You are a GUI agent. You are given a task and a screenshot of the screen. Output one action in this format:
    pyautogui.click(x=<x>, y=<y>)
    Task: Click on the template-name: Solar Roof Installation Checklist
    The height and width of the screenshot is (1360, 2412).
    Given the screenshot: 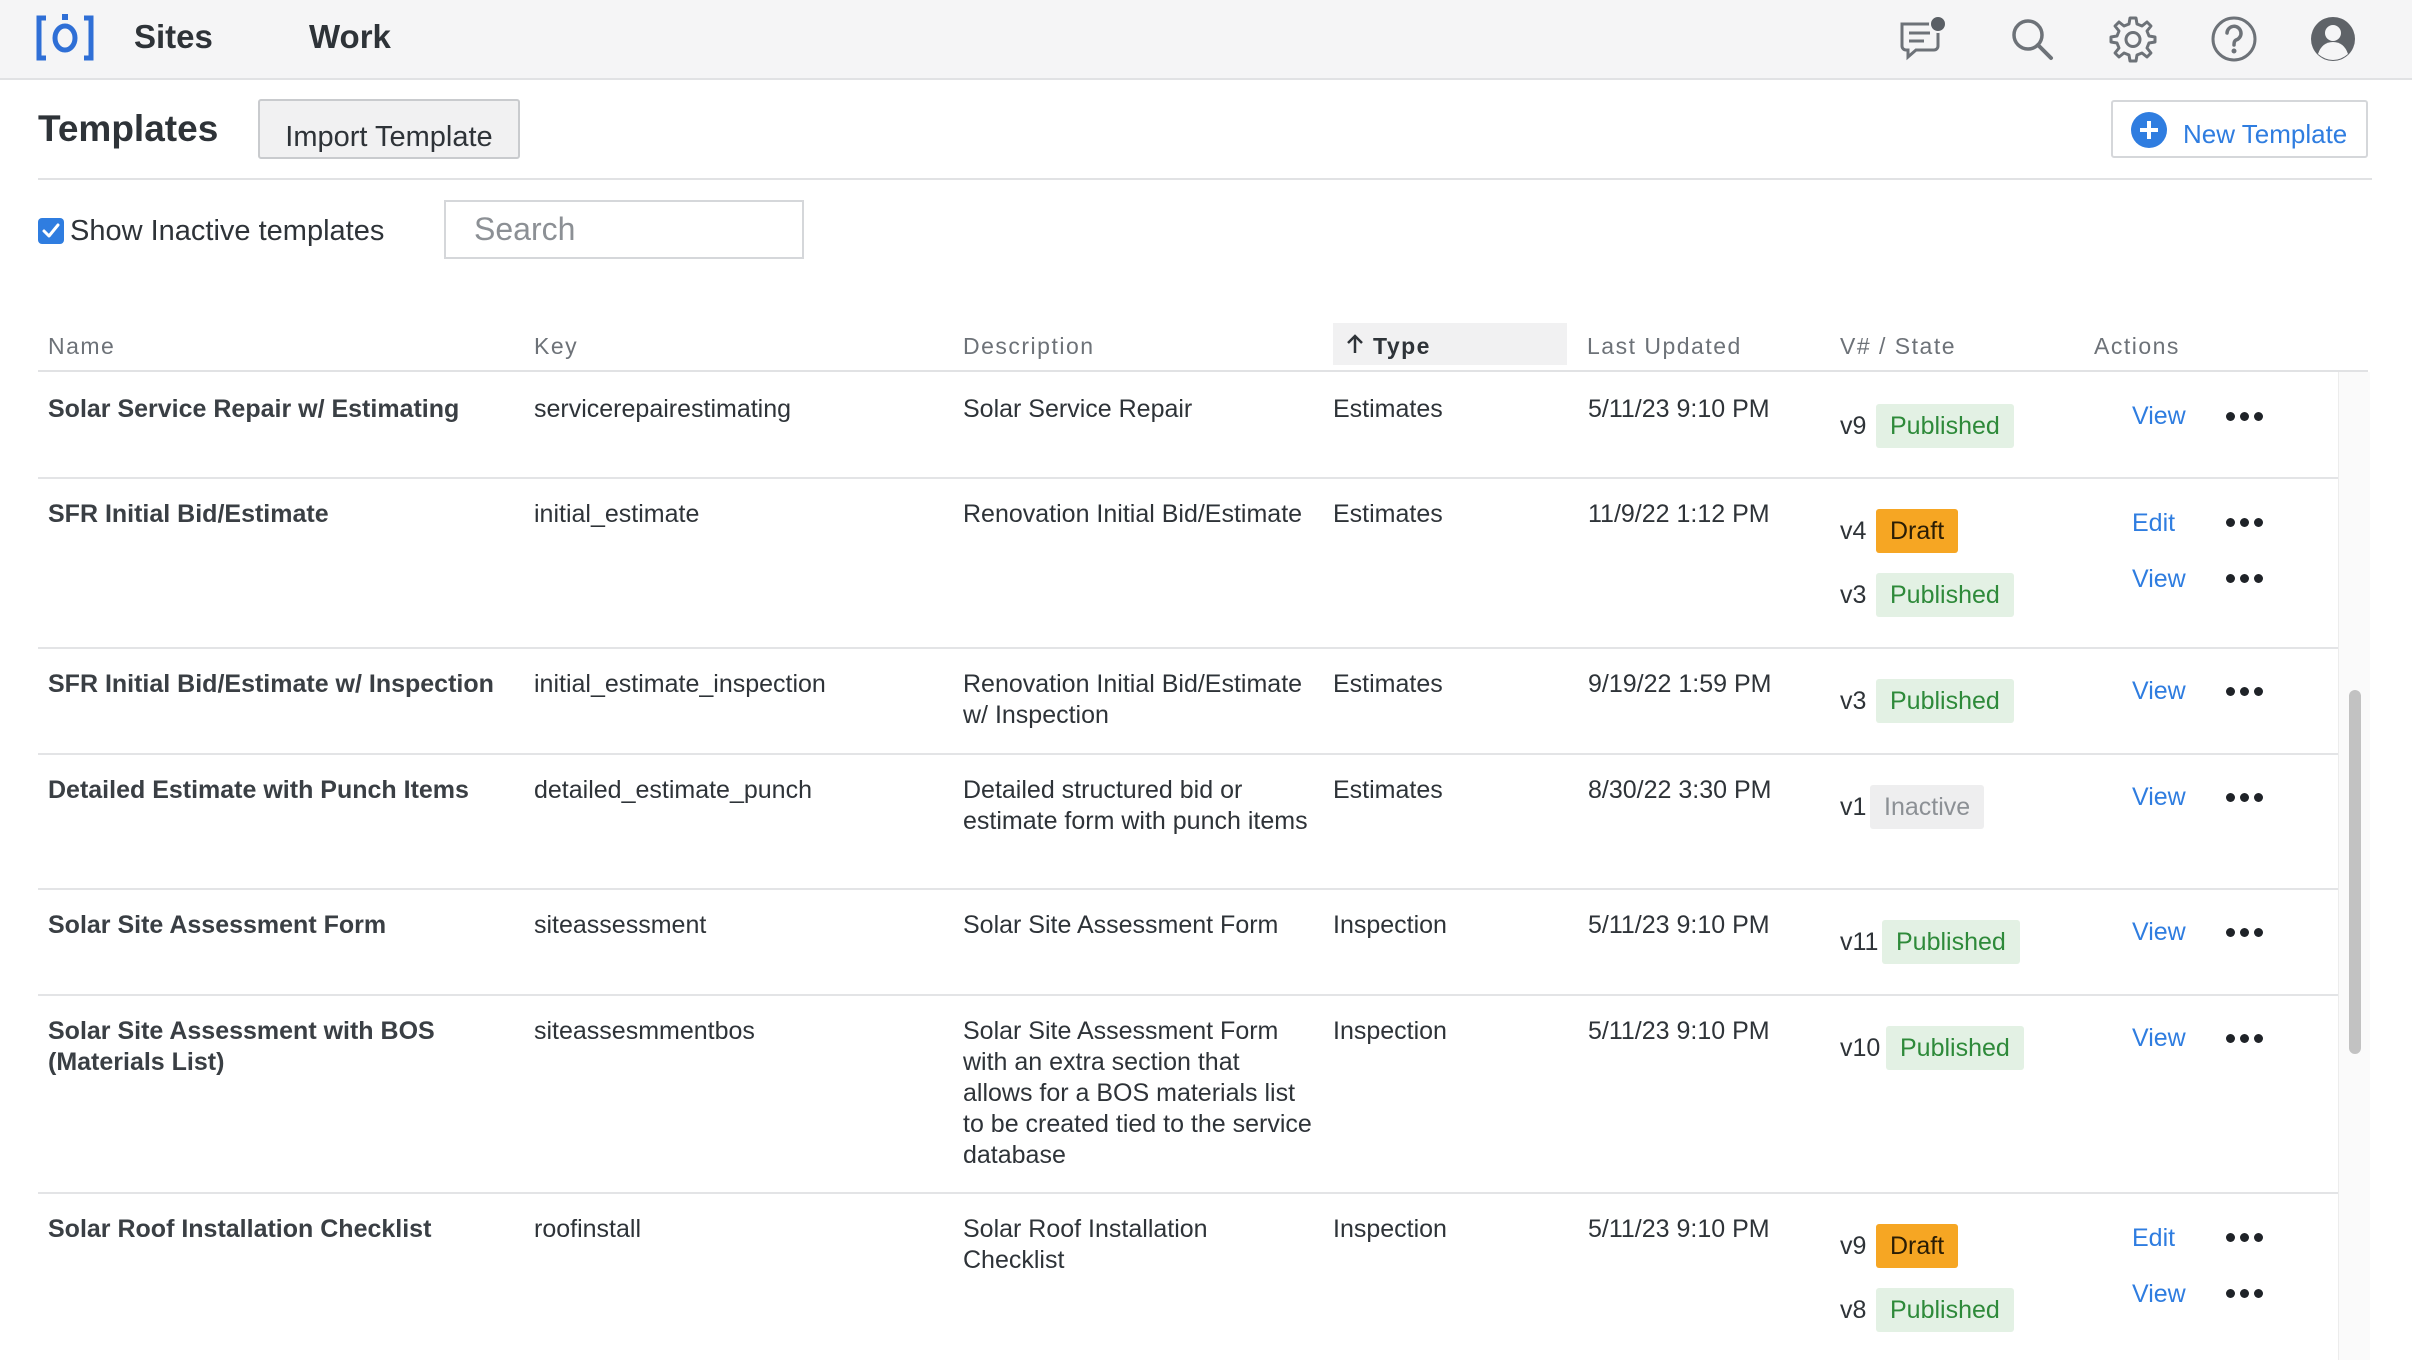 What is the action you would take?
    pyautogui.click(x=240, y=1229)
    